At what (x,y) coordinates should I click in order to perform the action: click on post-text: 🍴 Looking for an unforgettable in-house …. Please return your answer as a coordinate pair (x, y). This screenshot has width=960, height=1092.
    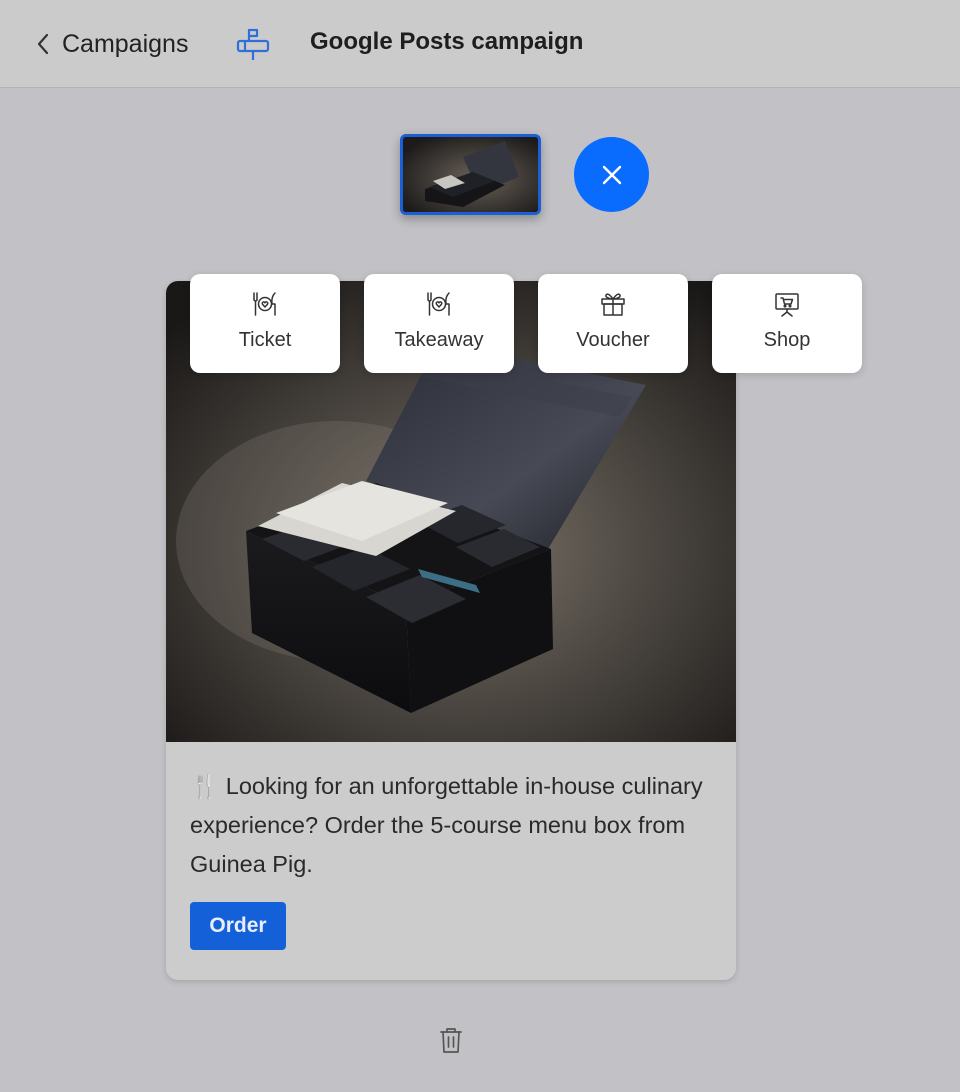
    Looking at the image, I should click on (446, 825).